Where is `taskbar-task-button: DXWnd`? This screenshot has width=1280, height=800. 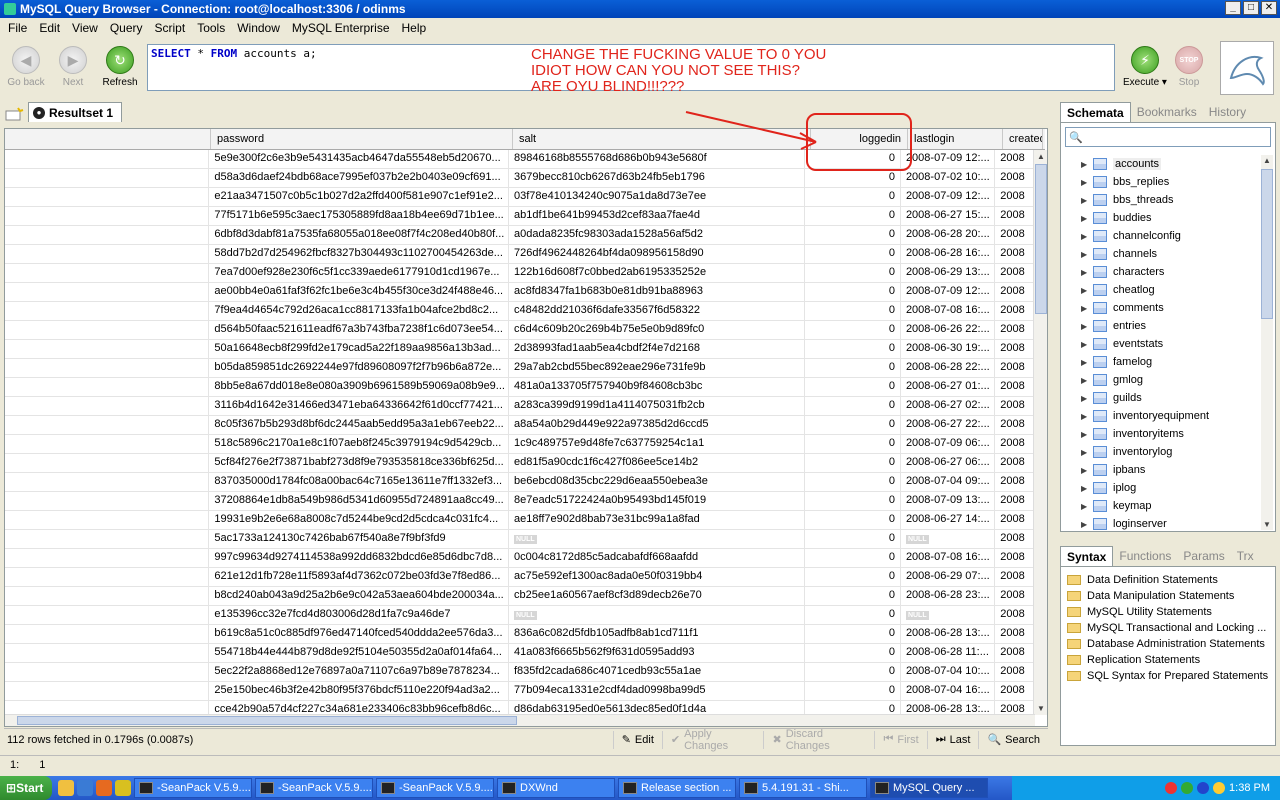
taskbar-task-button: DXWnd is located at coordinates (556, 788).